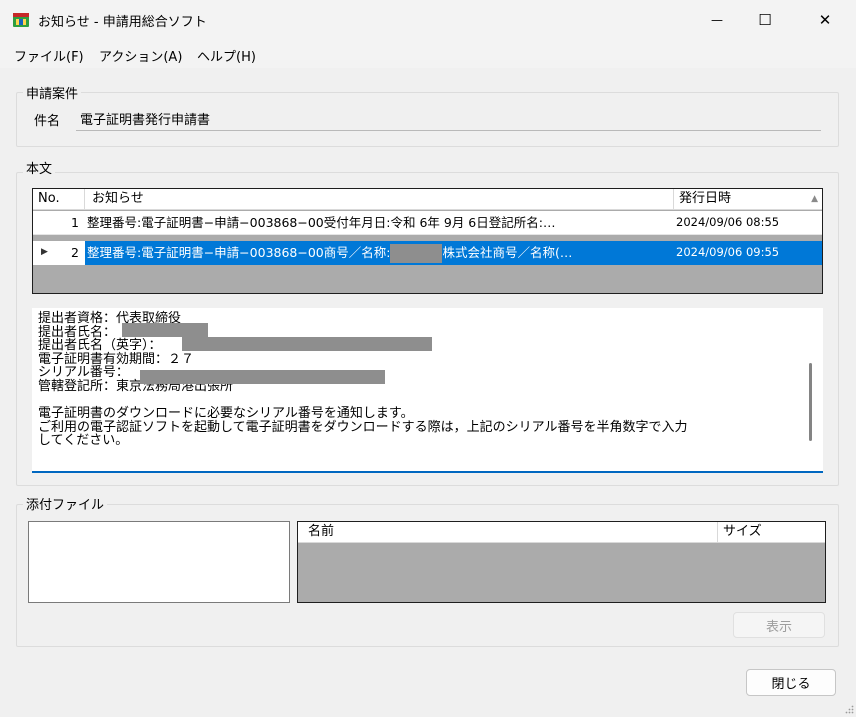 This screenshot has width=856, height=717. What do you see at coordinates (508, 532) in the screenshot?
I see `column-header-name: 名前` at bounding box center [508, 532].